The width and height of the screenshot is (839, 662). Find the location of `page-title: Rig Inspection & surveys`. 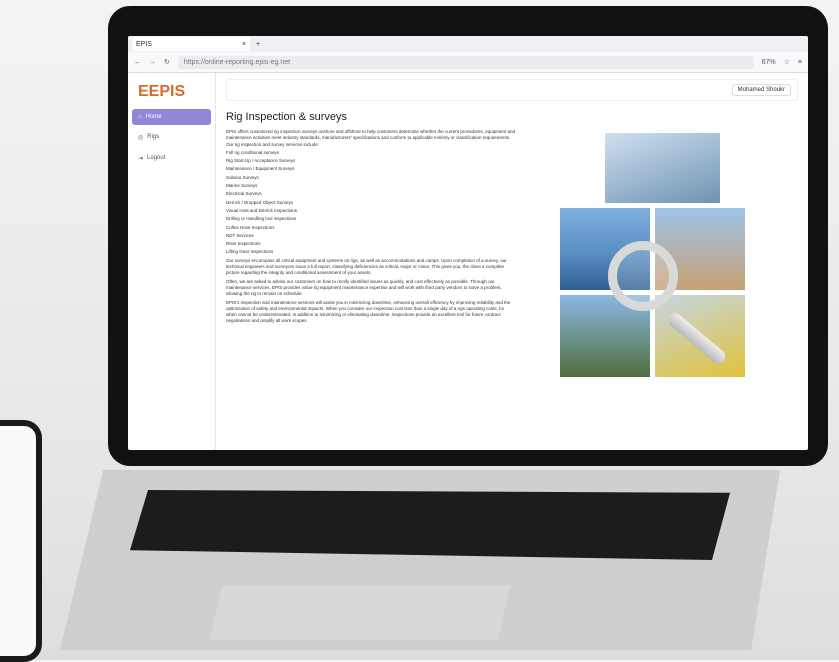

page-title: Rig Inspection & surveys is located at coordinates (287, 117).